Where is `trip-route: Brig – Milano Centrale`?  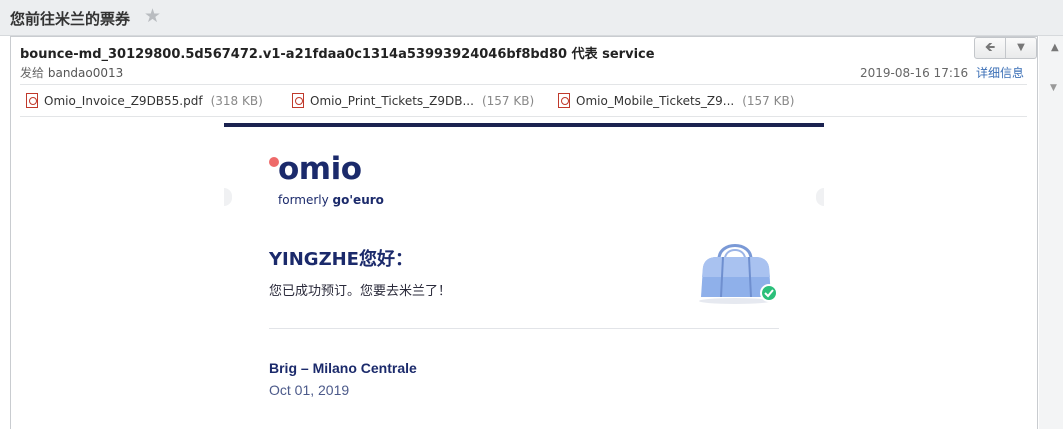 trip-route: Brig – Milano Centrale is located at coordinates (343, 368).